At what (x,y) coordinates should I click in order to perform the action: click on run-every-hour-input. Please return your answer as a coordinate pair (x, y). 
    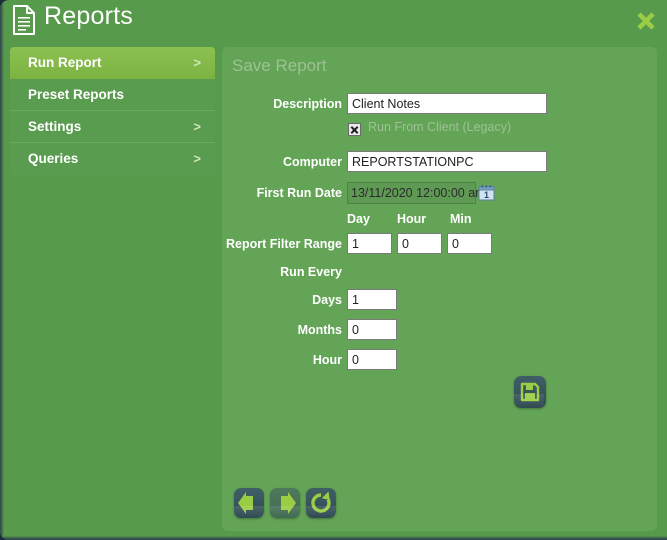
    Looking at the image, I should click on (372, 359).